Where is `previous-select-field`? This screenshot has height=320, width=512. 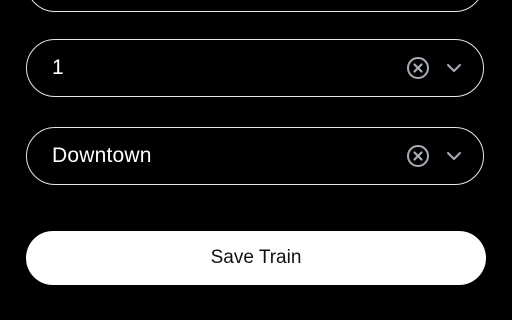
previous-select-field is located at coordinates (255, 6).